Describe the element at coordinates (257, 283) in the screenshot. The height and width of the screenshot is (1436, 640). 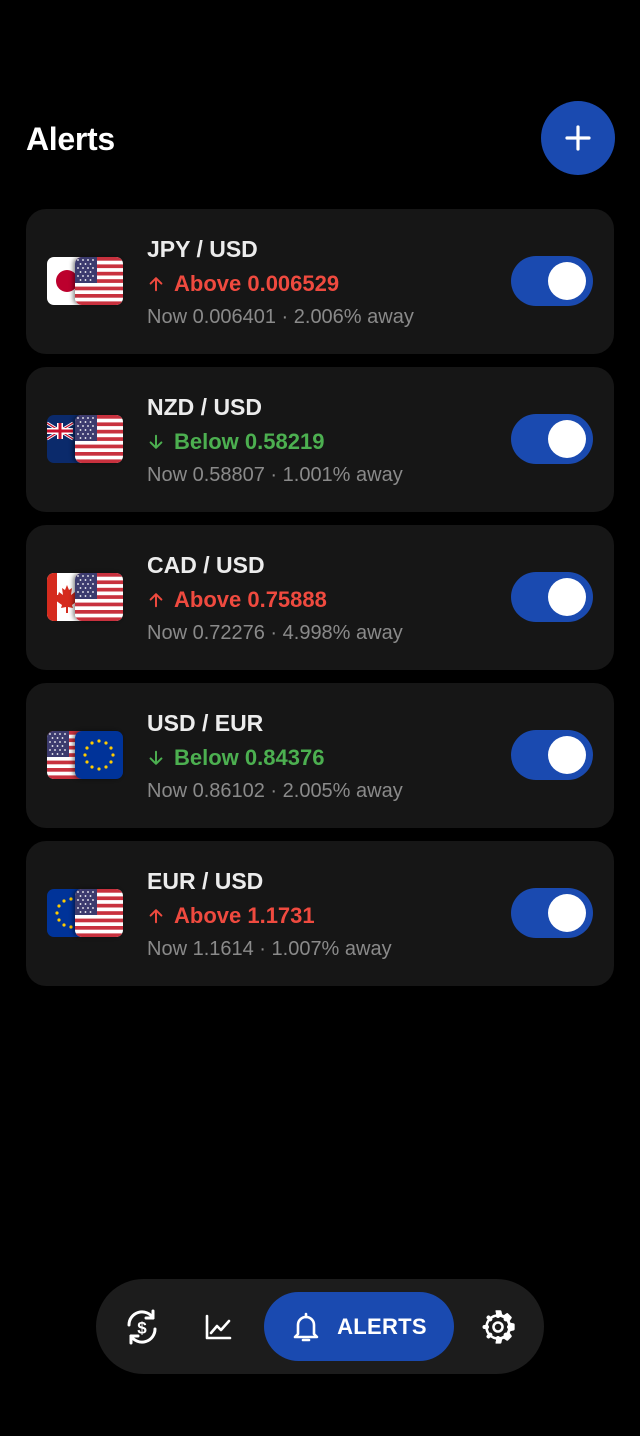
I see `alert-condition-text: Above 0.006529` at that location.